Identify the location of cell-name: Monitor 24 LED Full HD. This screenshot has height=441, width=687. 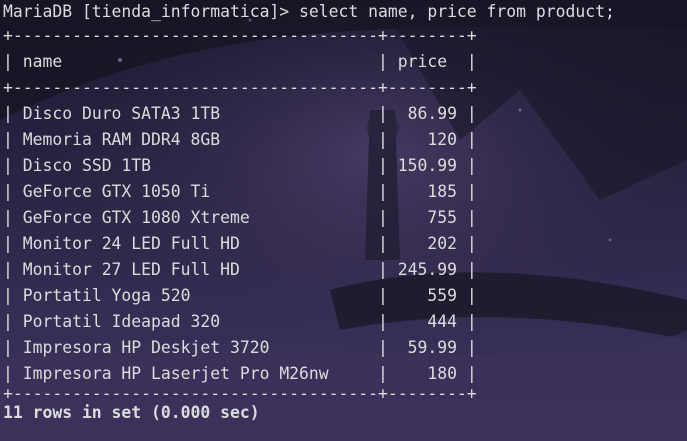
(131, 243).